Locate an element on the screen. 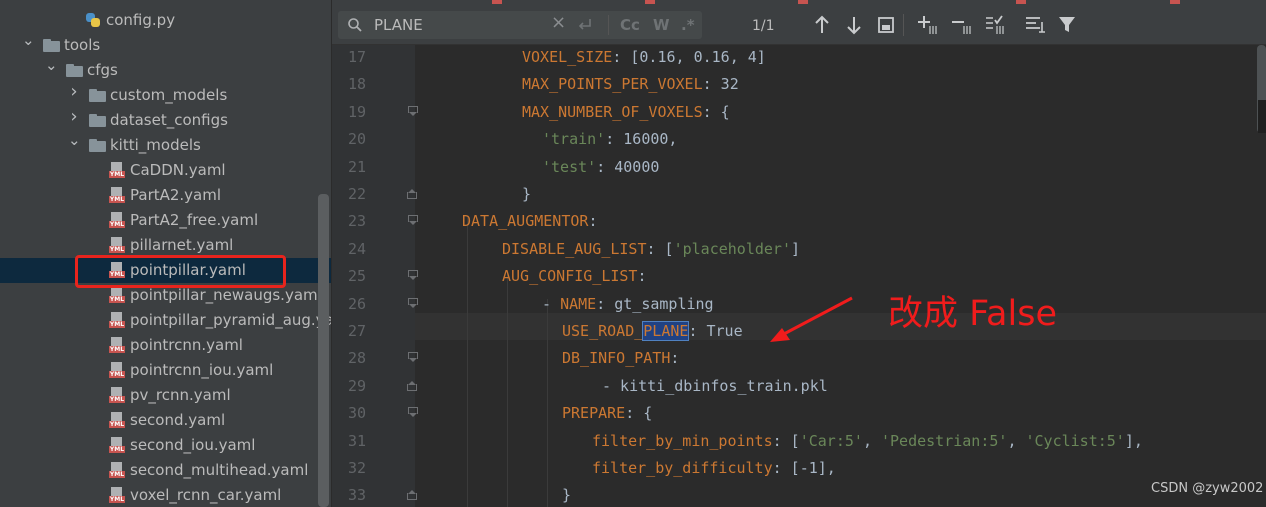 The height and width of the screenshot is (507, 1266). line-number: 30 is located at coordinates (356, 413).